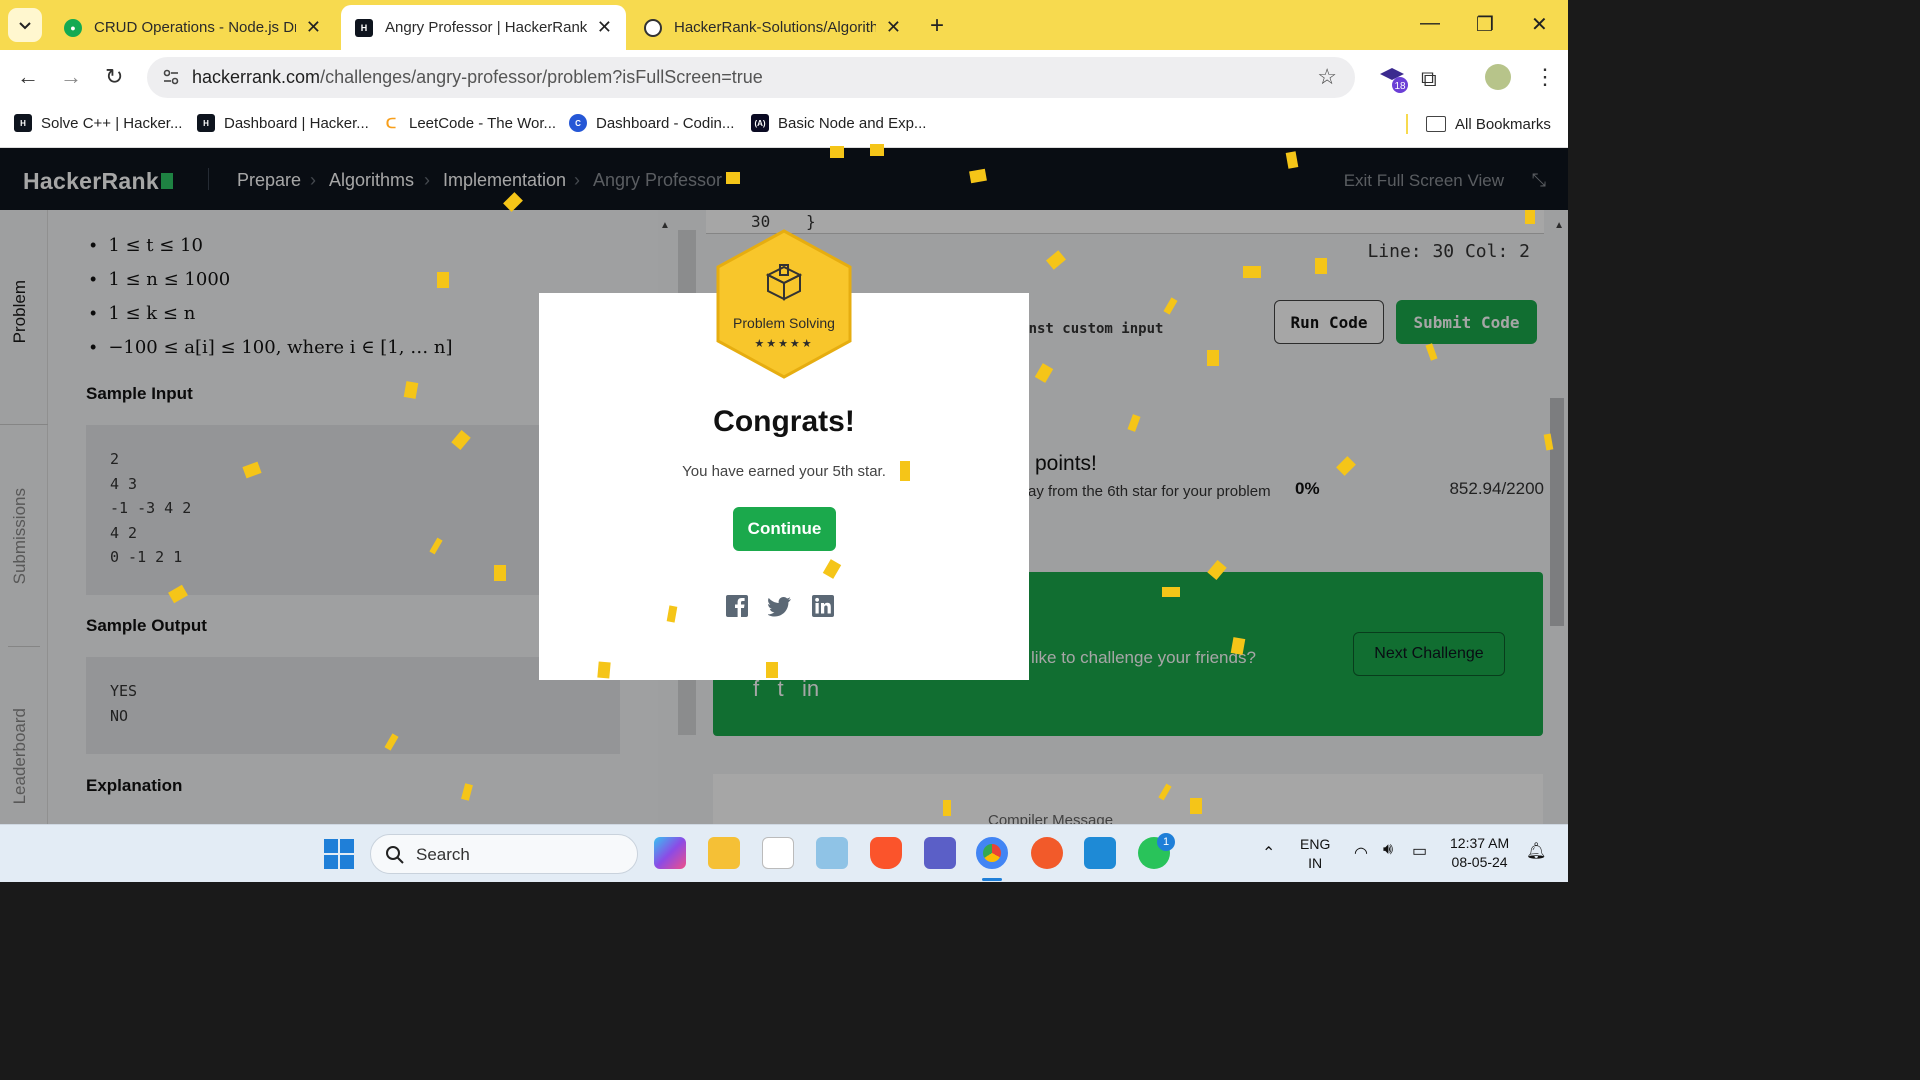 This screenshot has width=1920, height=1080. I want to click on restore-icon: ❐, so click(1485, 24).